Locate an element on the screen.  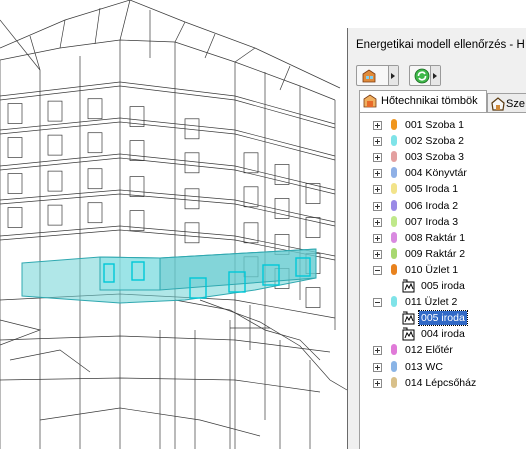
tab-thermal-blocks: Hőtechnikai tömbök is located at coordinates (423, 101).